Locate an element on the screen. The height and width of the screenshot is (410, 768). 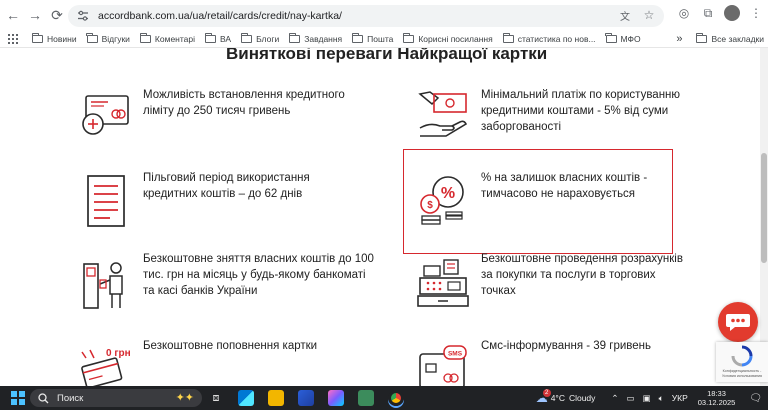
chat-button is located at coordinates (738, 322).